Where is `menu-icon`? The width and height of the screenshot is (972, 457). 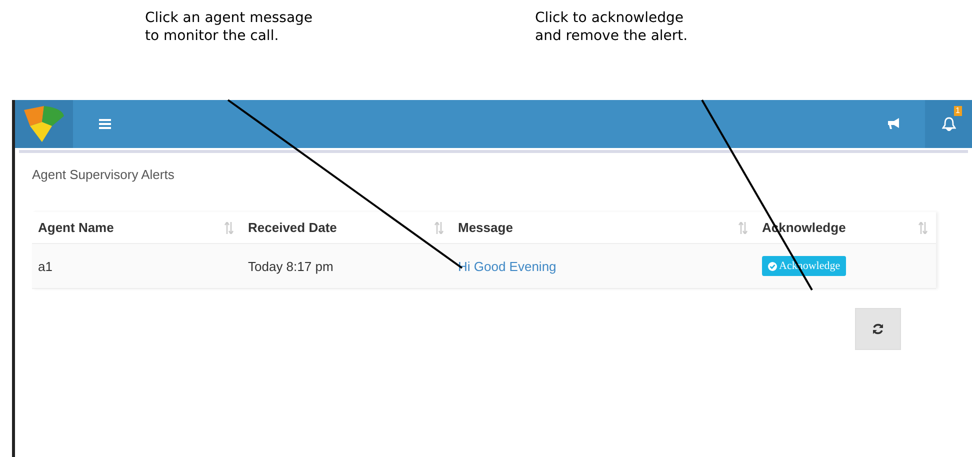
menu-icon is located at coordinates (105, 124).